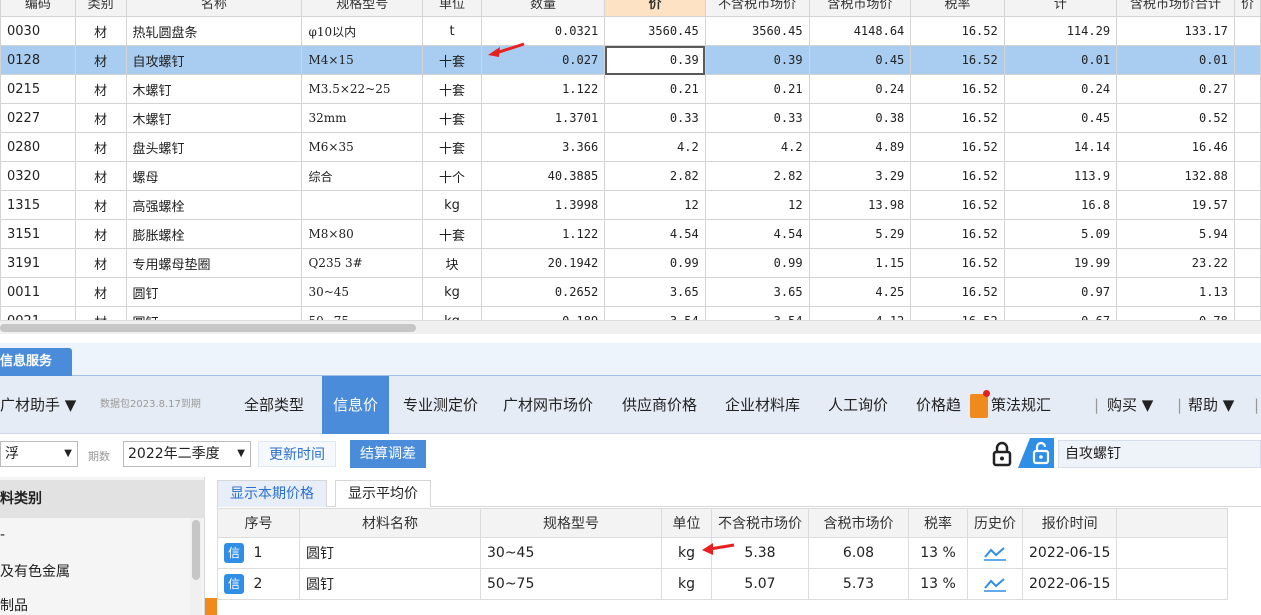 The image size is (1261, 615). Describe the element at coordinates (548, 405) in the screenshot. I see `menu-market-price: 广材网市场价` at that location.